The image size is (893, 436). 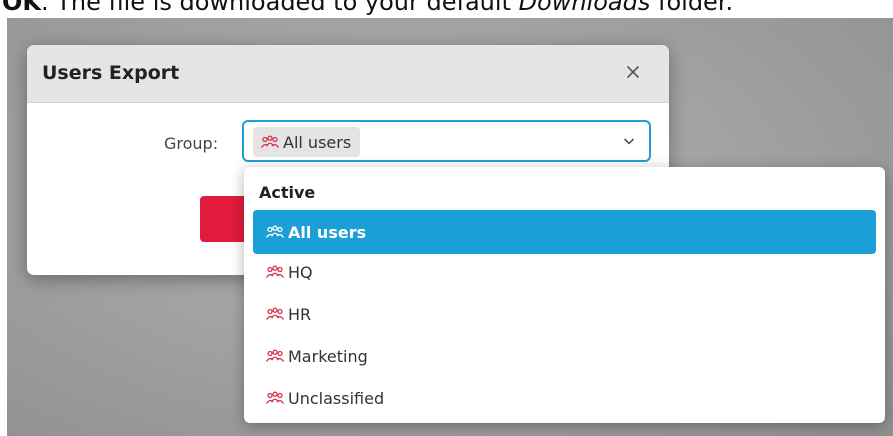 I want to click on caption-bold: OK, so click(x=21, y=8).